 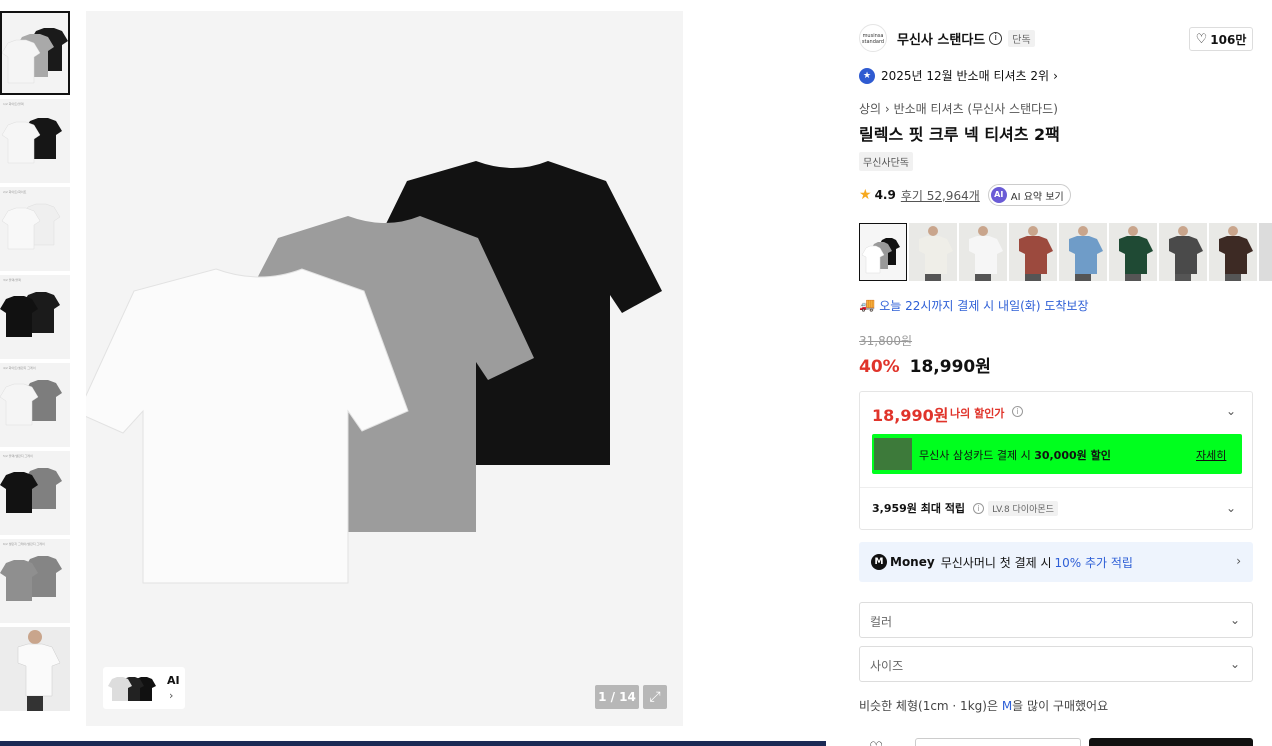 I want to click on hint-size: M, so click(x=1007, y=706).